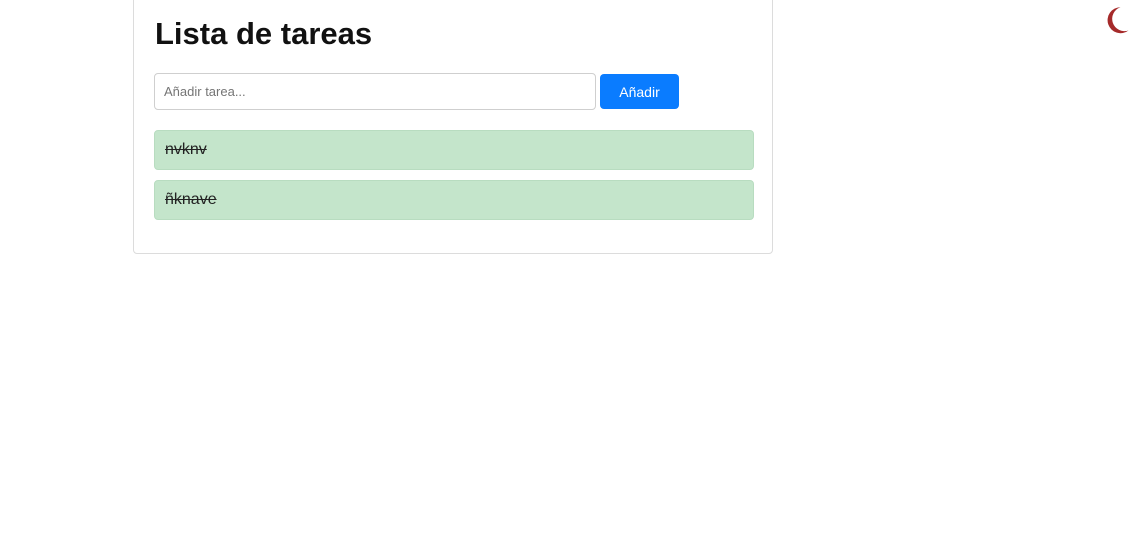 Image resolution: width=1137 pixels, height=551 pixels. I want to click on theme-toggle-button, so click(1116, 20).